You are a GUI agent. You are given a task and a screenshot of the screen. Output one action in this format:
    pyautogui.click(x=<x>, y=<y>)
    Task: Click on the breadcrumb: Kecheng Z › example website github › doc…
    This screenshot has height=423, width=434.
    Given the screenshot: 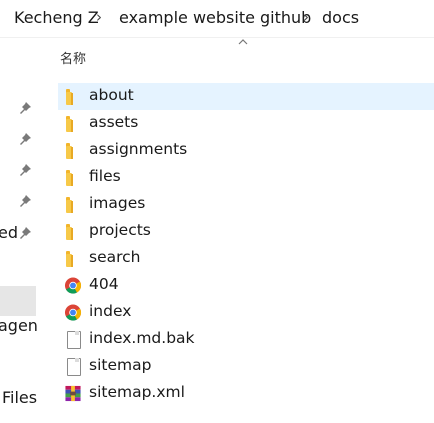 What is the action you would take?
    pyautogui.click(x=217, y=18)
    